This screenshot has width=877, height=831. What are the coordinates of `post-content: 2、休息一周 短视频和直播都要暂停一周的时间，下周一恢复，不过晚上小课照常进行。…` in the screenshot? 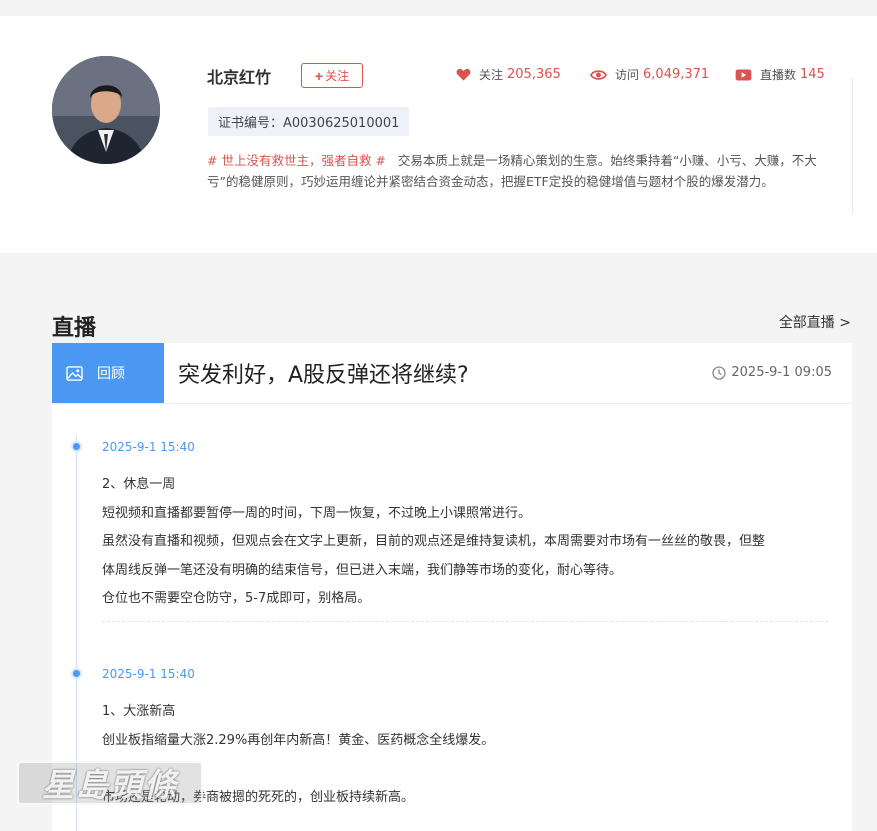 It's located at (467, 542).